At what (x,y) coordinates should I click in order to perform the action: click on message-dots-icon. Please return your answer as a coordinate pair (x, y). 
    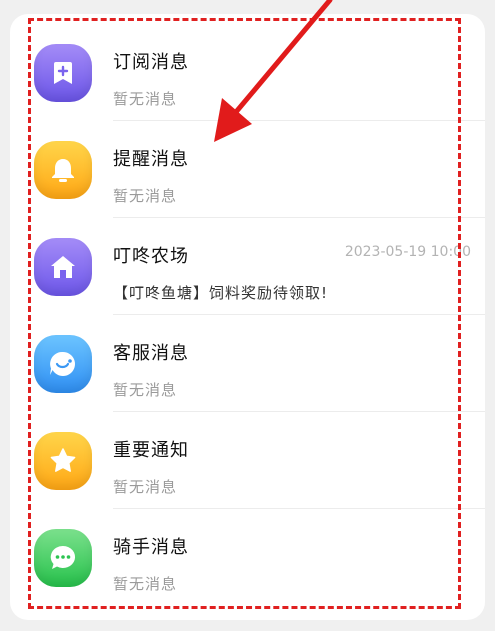
    Looking at the image, I should click on (63, 557).